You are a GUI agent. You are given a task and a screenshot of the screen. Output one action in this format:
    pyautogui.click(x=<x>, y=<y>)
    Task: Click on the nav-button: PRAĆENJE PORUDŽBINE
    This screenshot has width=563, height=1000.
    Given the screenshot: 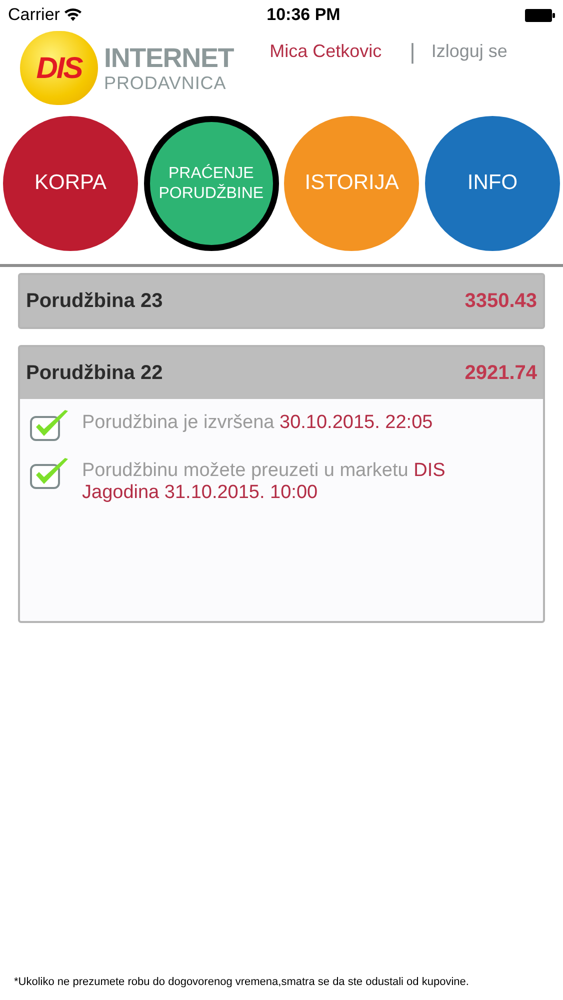 What is the action you would take?
    pyautogui.click(x=211, y=183)
    